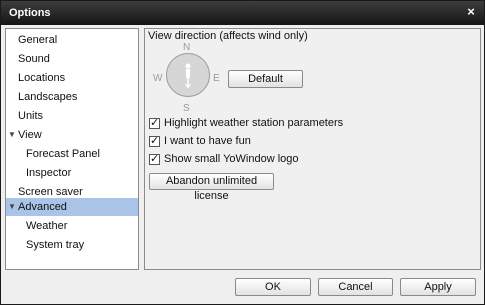 This screenshot has width=485, height=305. What do you see at coordinates (228, 36) in the screenshot?
I see `view-direction-label: View direction (affects wind only)` at bounding box center [228, 36].